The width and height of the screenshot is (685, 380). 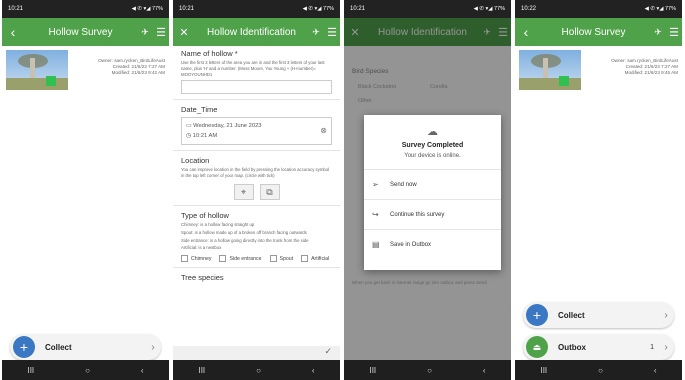 What do you see at coordinates (251, 32) in the screenshot?
I see `page-title: Hollow Identification` at bounding box center [251, 32].